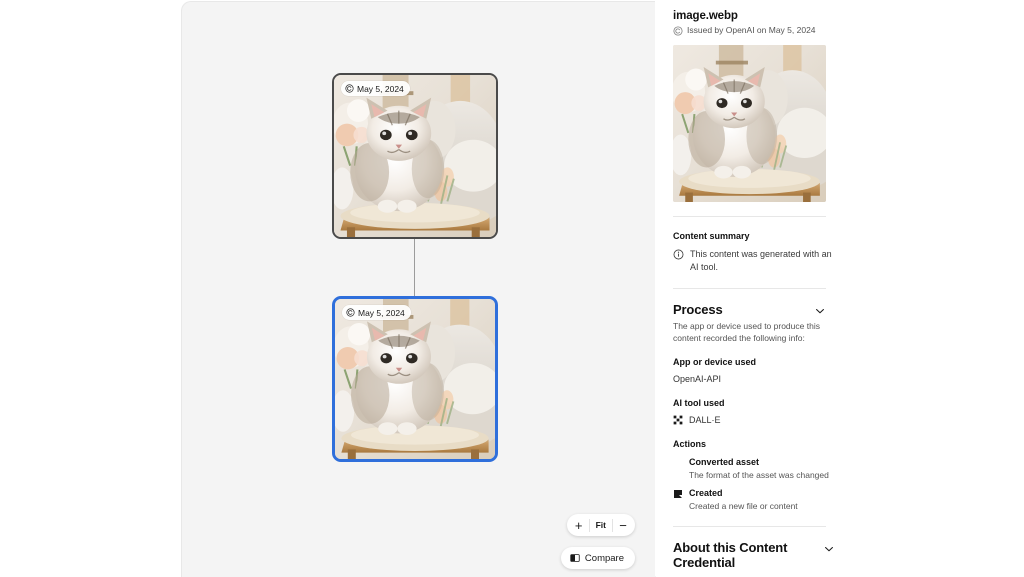 Image resolution: width=1024 pixels, height=577 pixels. What do you see at coordinates (759, 475) in the screenshot?
I see `action-description: The format of the asset was changed` at bounding box center [759, 475].